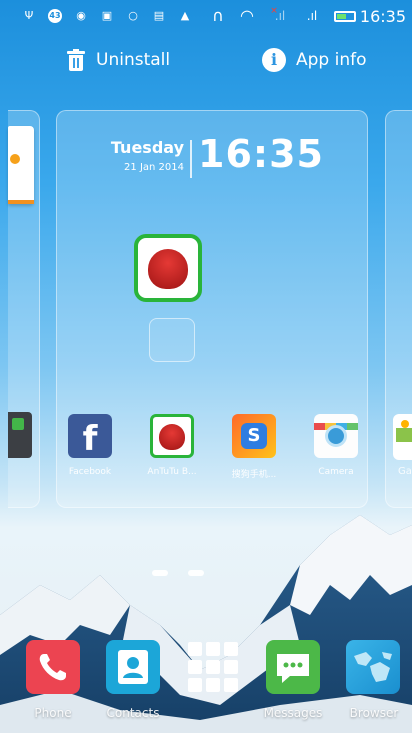 Image resolution: width=412 pixels, height=733 pixels. Describe the element at coordinates (133, 60) in the screenshot. I see `uninstall-label: Uninstall` at that location.